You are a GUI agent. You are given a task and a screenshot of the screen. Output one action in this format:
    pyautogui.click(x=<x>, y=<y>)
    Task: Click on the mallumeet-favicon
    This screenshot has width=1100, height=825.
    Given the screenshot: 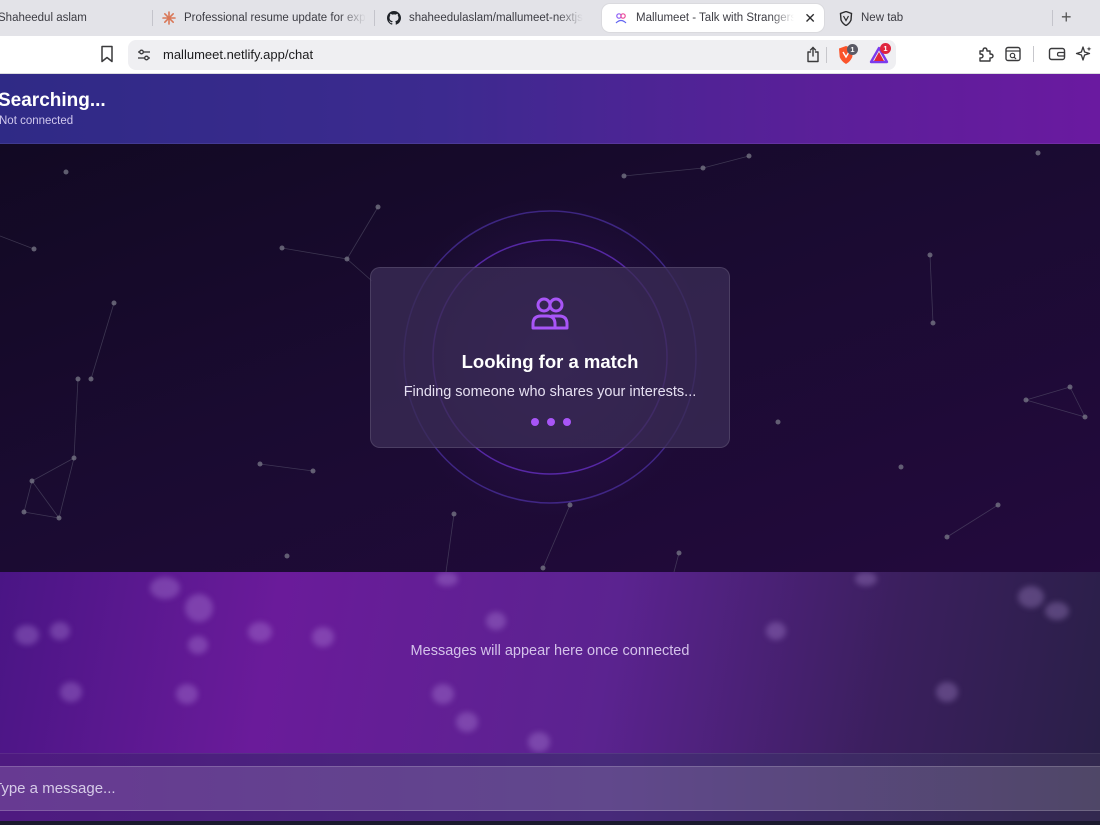 What is the action you would take?
    pyautogui.click(x=621, y=18)
    